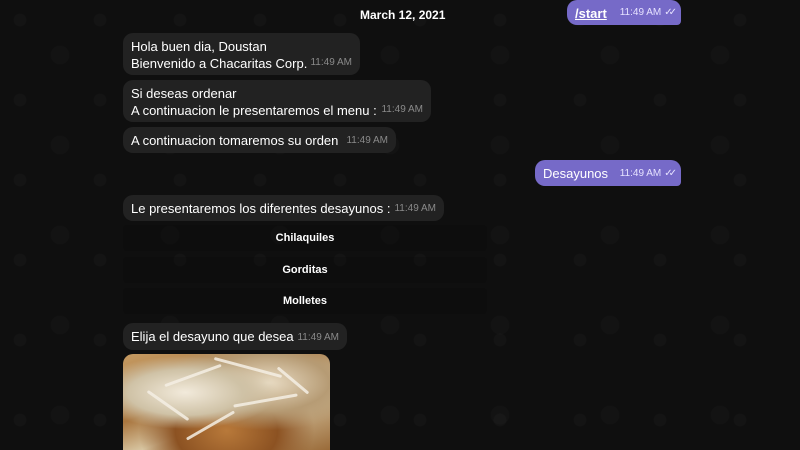  What do you see at coordinates (199, 46) in the screenshot?
I see `message-line: Hola buen dia, Doustan` at bounding box center [199, 46].